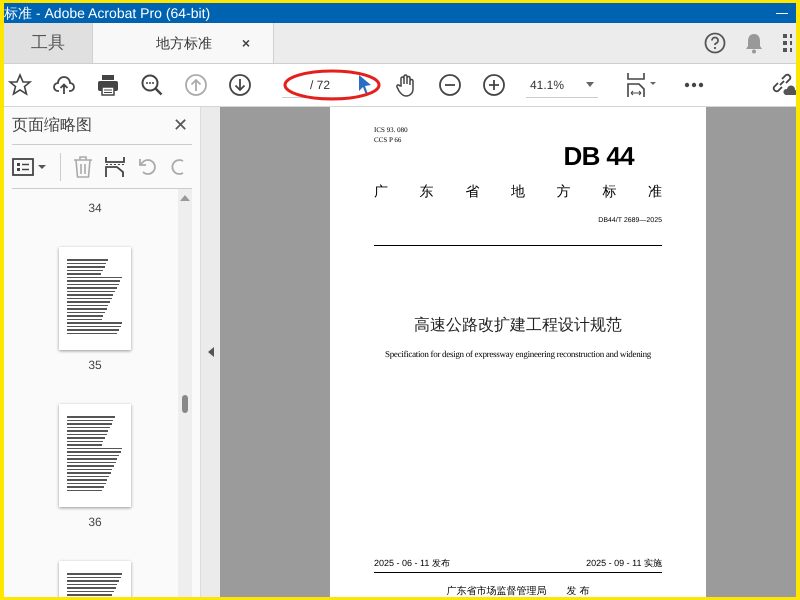  I want to click on caret-icon, so click(590, 84).